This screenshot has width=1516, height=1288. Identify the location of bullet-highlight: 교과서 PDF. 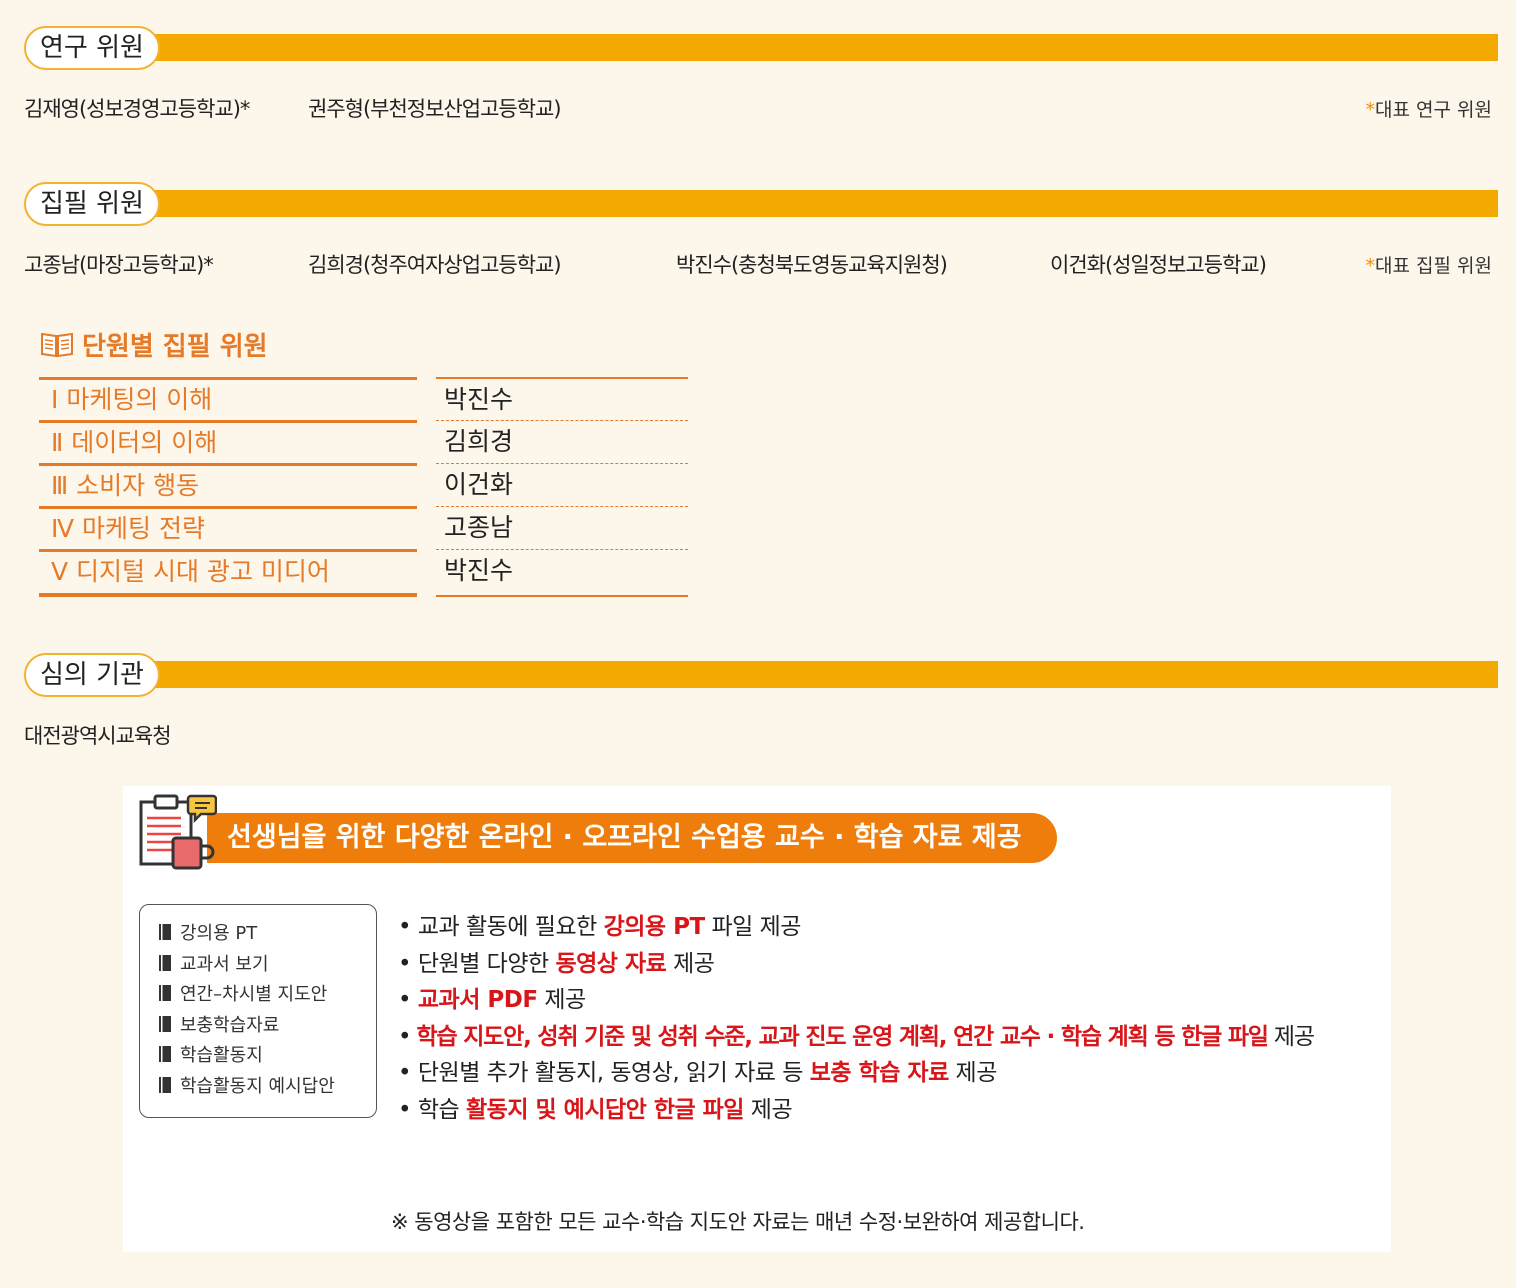
(477, 1000).